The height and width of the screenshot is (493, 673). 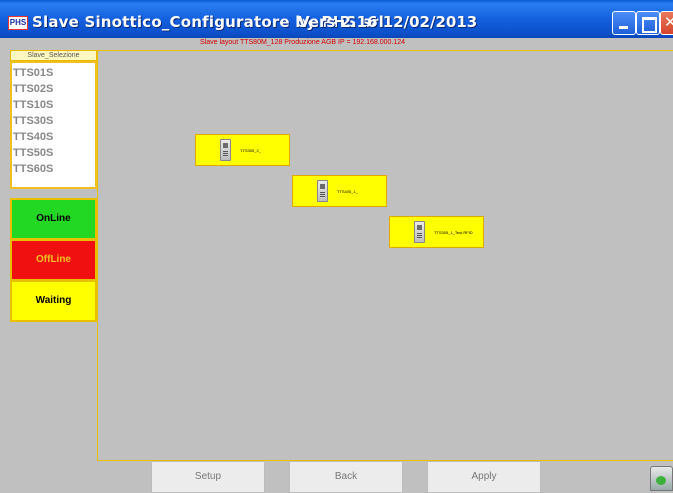 I want to click on slave-list-item: TTS02S, so click(x=53, y=91).